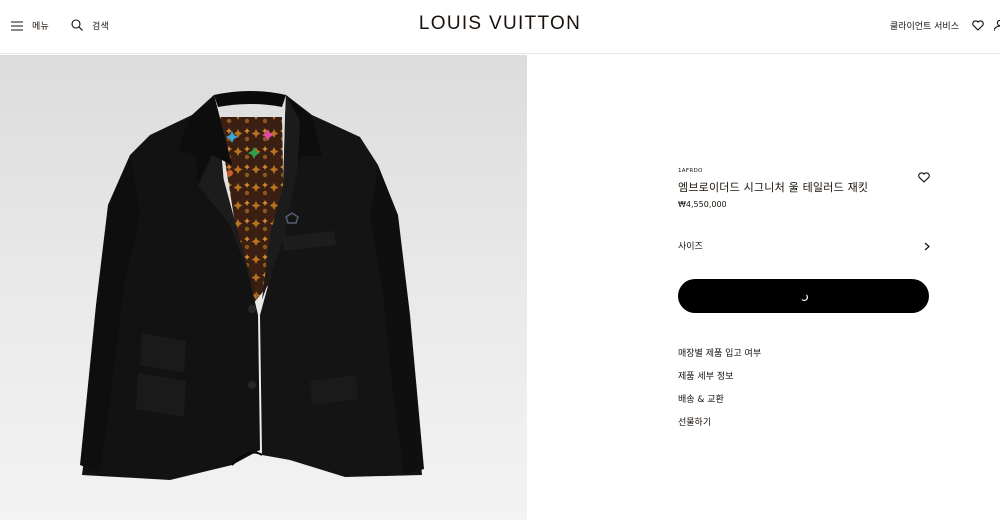 The height and width of the screenshot is (520, 1000). I want to click on size-selector: 사이즈, so click(804, 245).